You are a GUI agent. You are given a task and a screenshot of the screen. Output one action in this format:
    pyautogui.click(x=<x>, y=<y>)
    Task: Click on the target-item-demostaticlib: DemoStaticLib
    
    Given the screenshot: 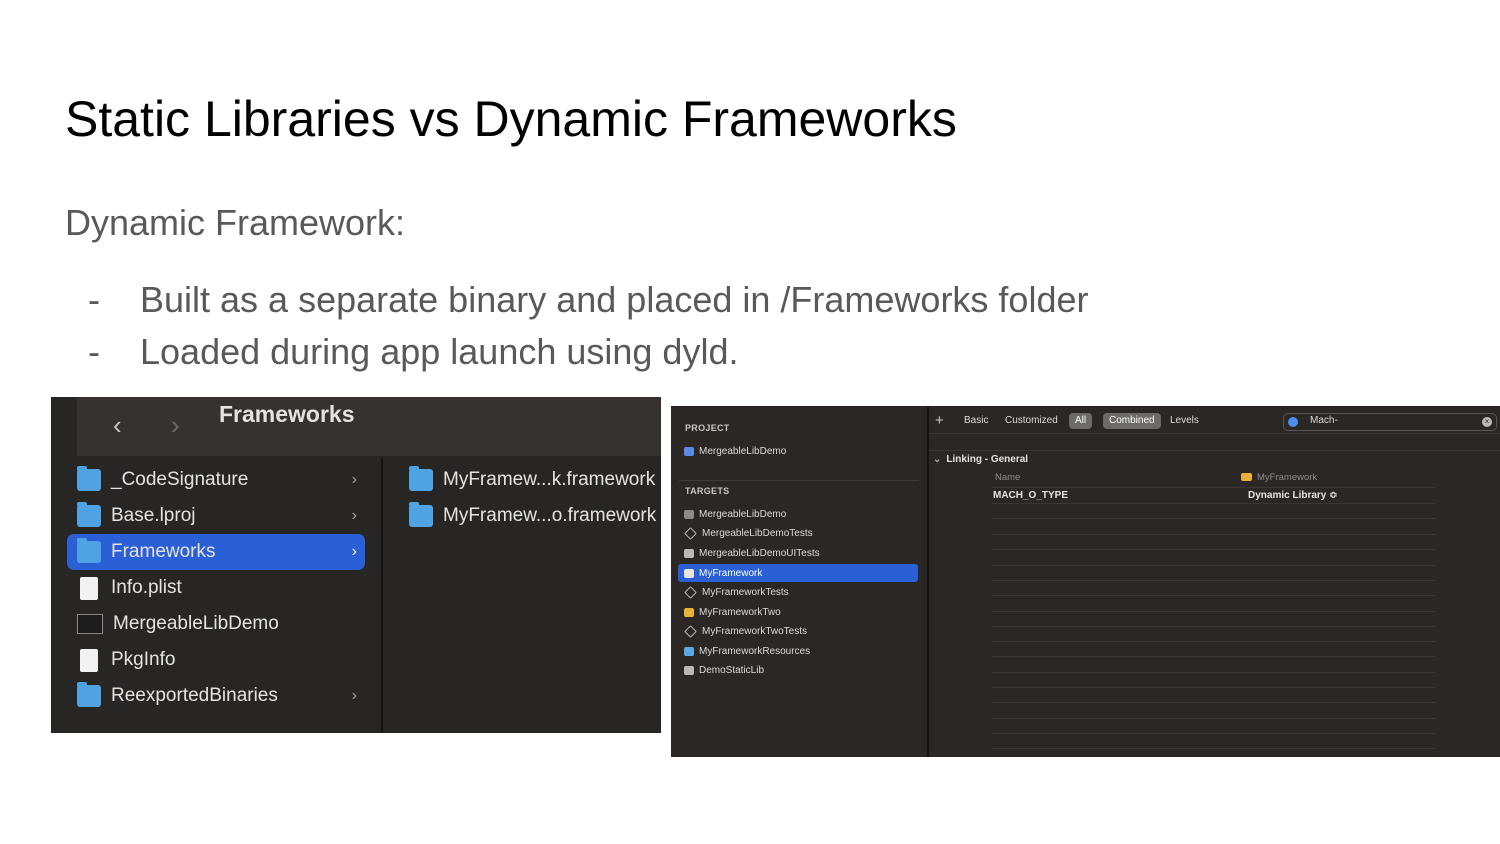 What is the action you would take?
    pyautogui.click(x=798, y=670)
    